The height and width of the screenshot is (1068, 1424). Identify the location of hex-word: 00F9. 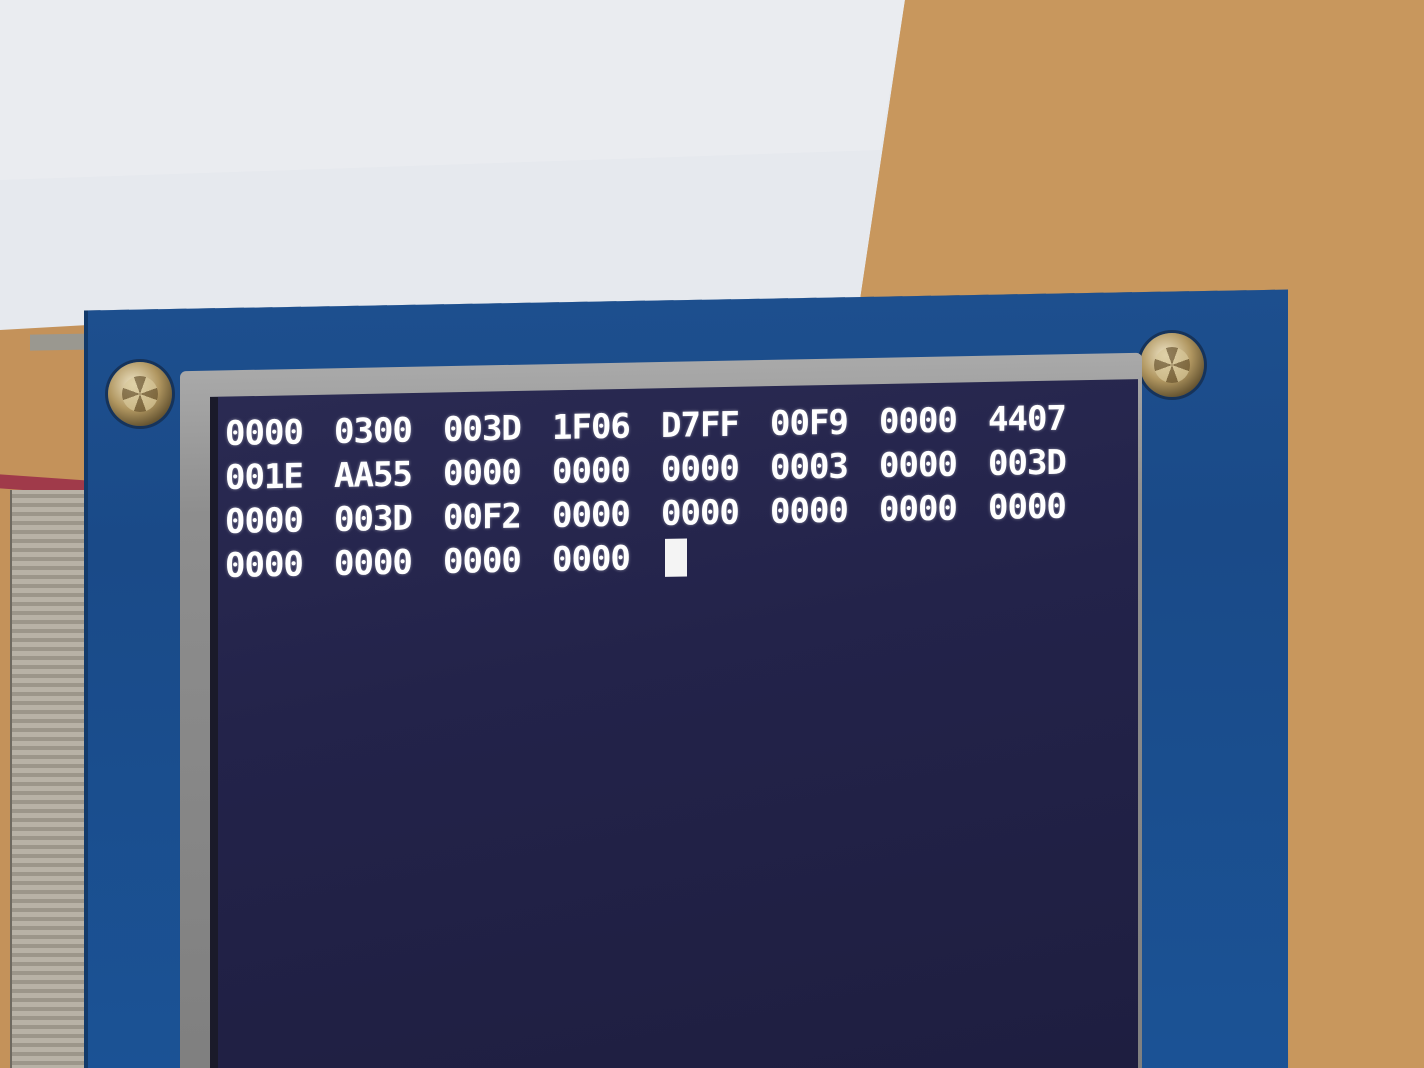
(809, 423).